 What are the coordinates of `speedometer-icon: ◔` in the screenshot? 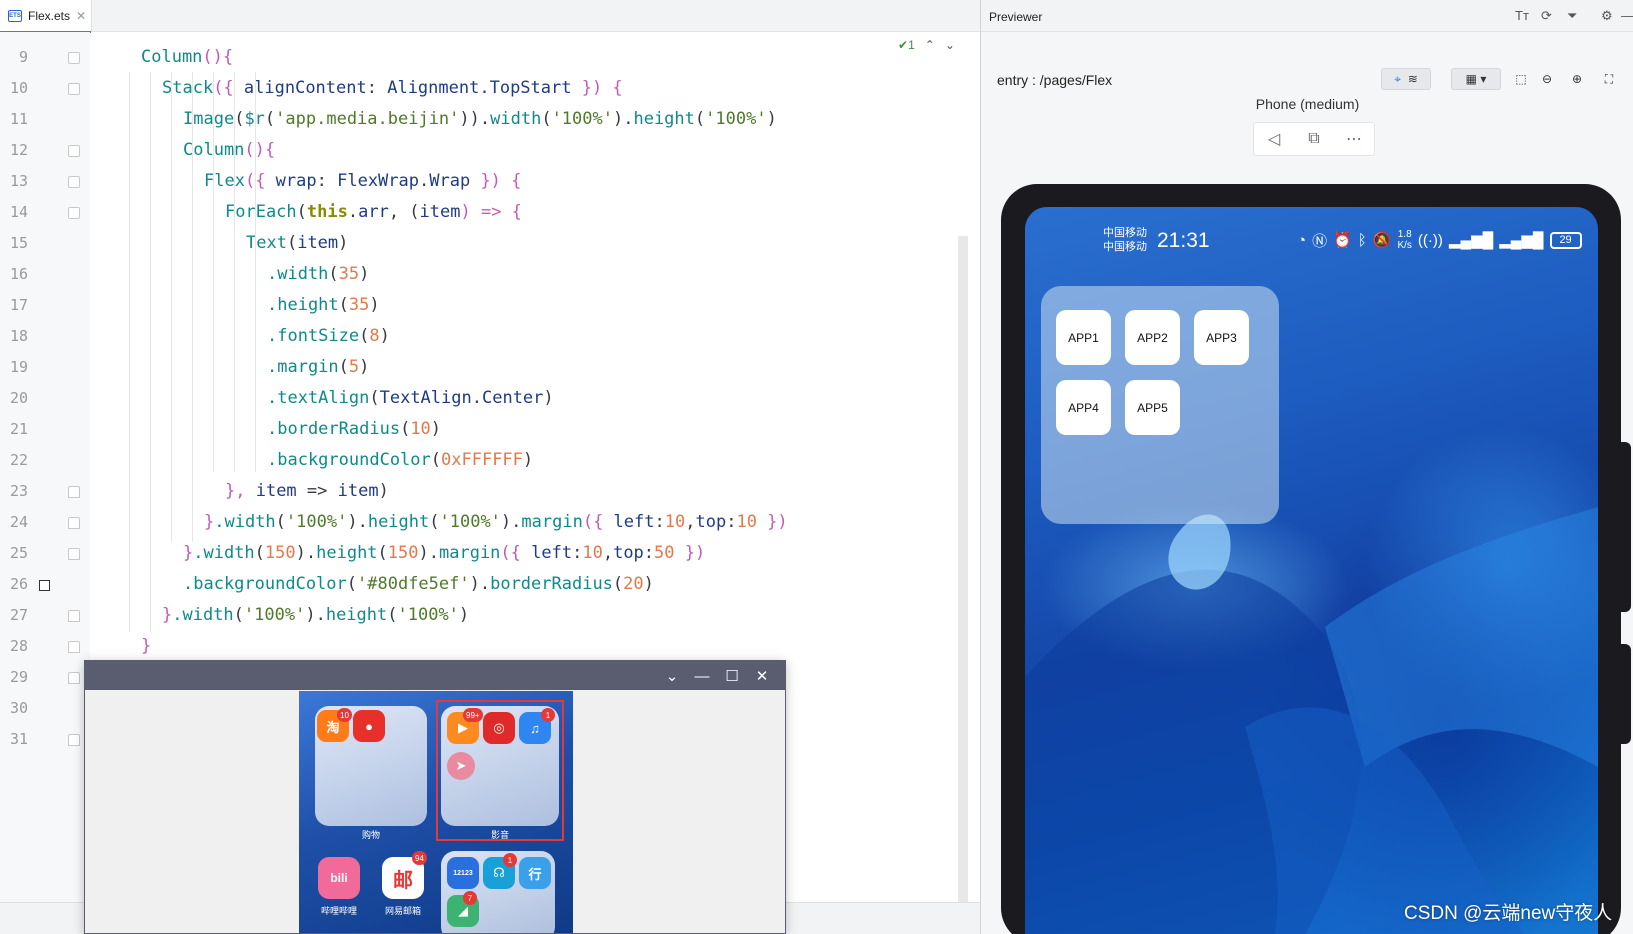 It's located at (1302, 240).